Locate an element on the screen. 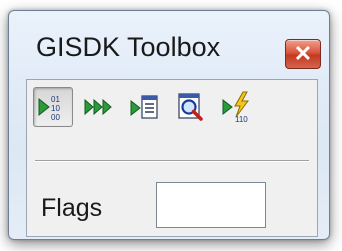 The image size is (342, 251). svg-text: 10 is located at coordinates (55, 108).